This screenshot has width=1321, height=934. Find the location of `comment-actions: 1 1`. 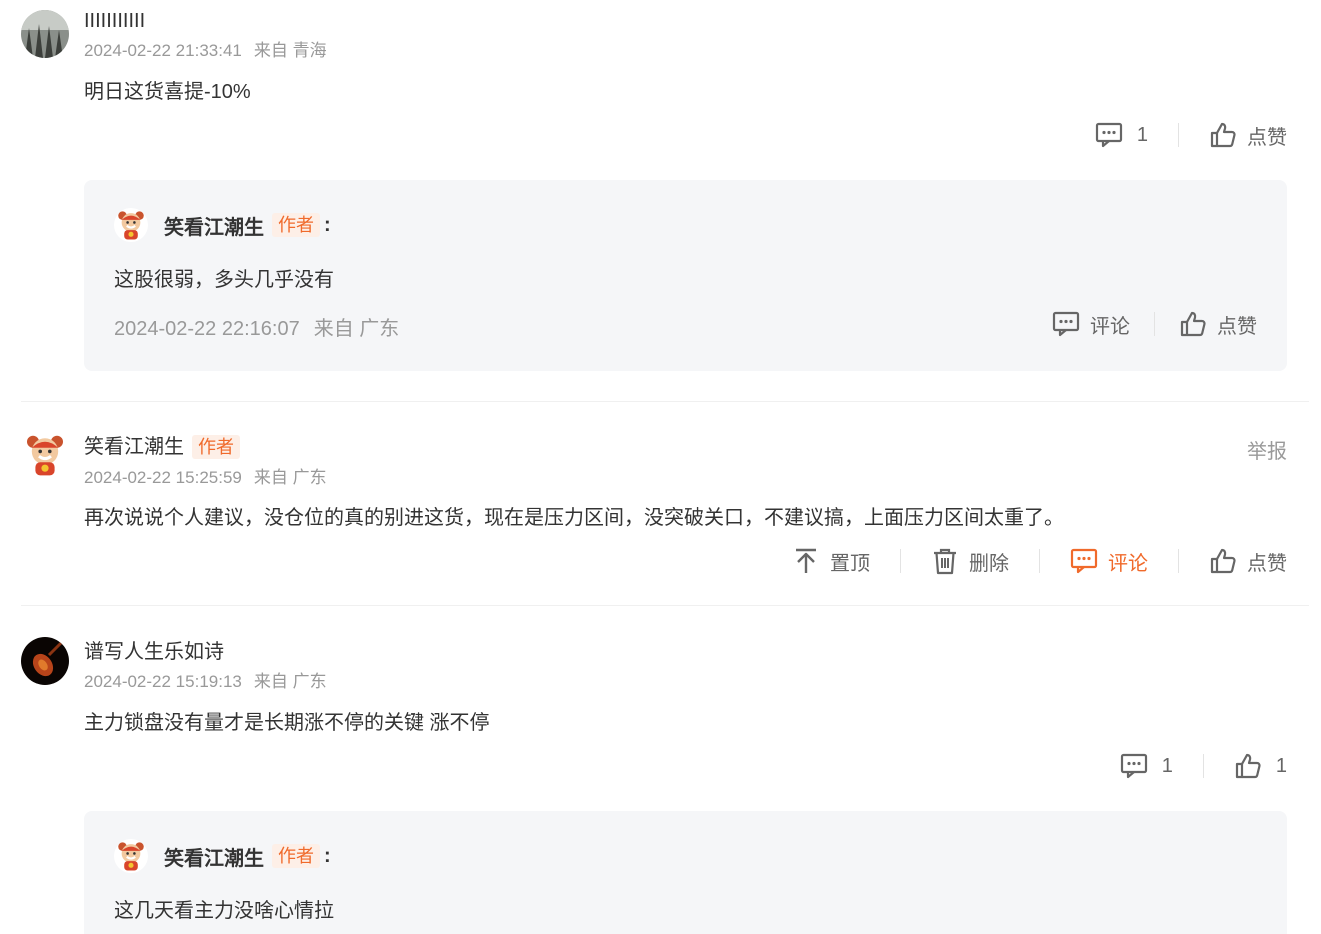

comment-actions: 1 1 is located at coordinates (1203, 766).